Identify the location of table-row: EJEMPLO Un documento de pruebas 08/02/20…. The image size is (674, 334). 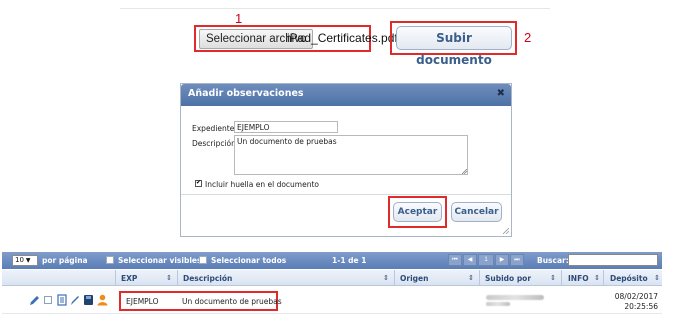
(332, 300).